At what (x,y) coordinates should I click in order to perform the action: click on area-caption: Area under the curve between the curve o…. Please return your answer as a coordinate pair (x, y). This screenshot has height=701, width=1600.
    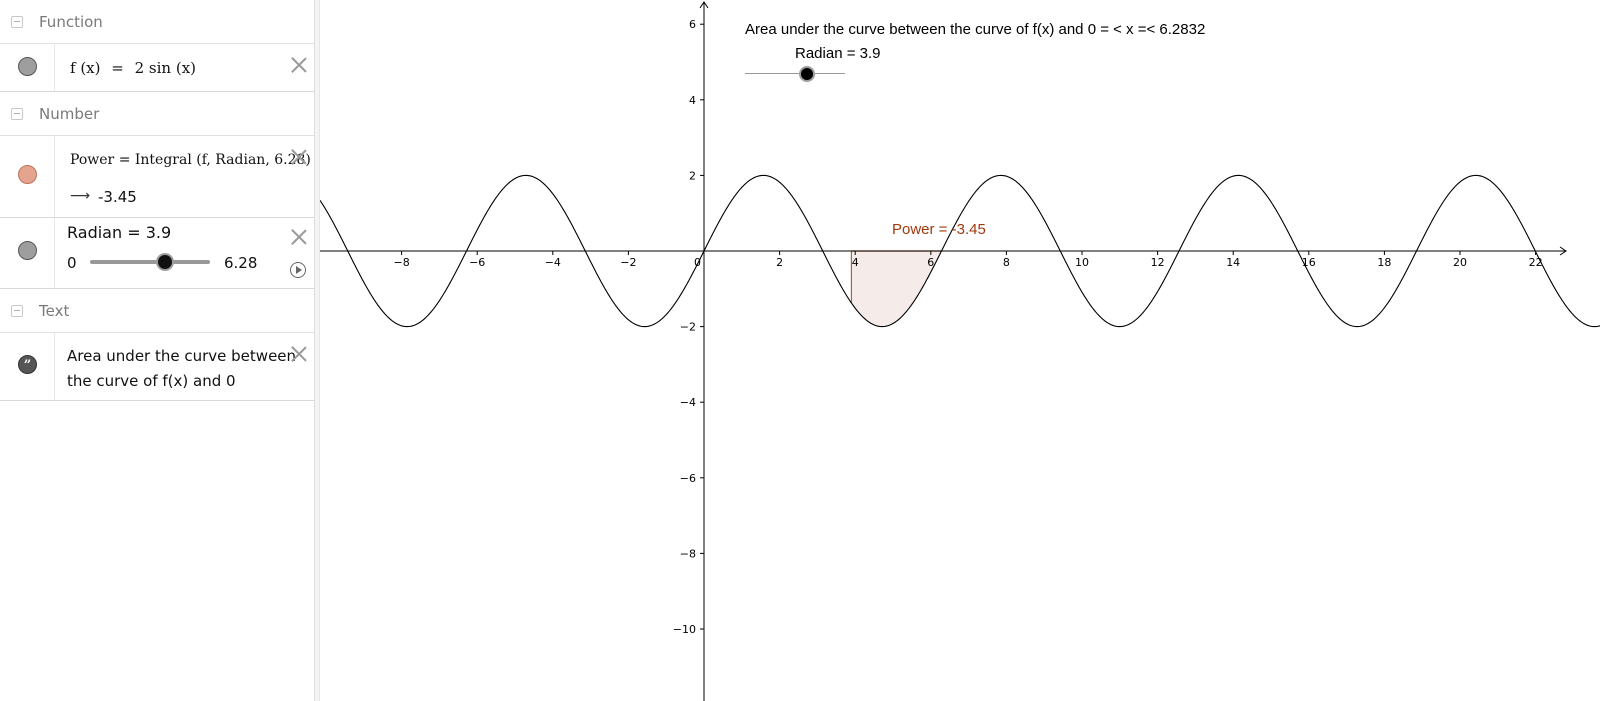
    Looking at the image, I should click on (975, 29).